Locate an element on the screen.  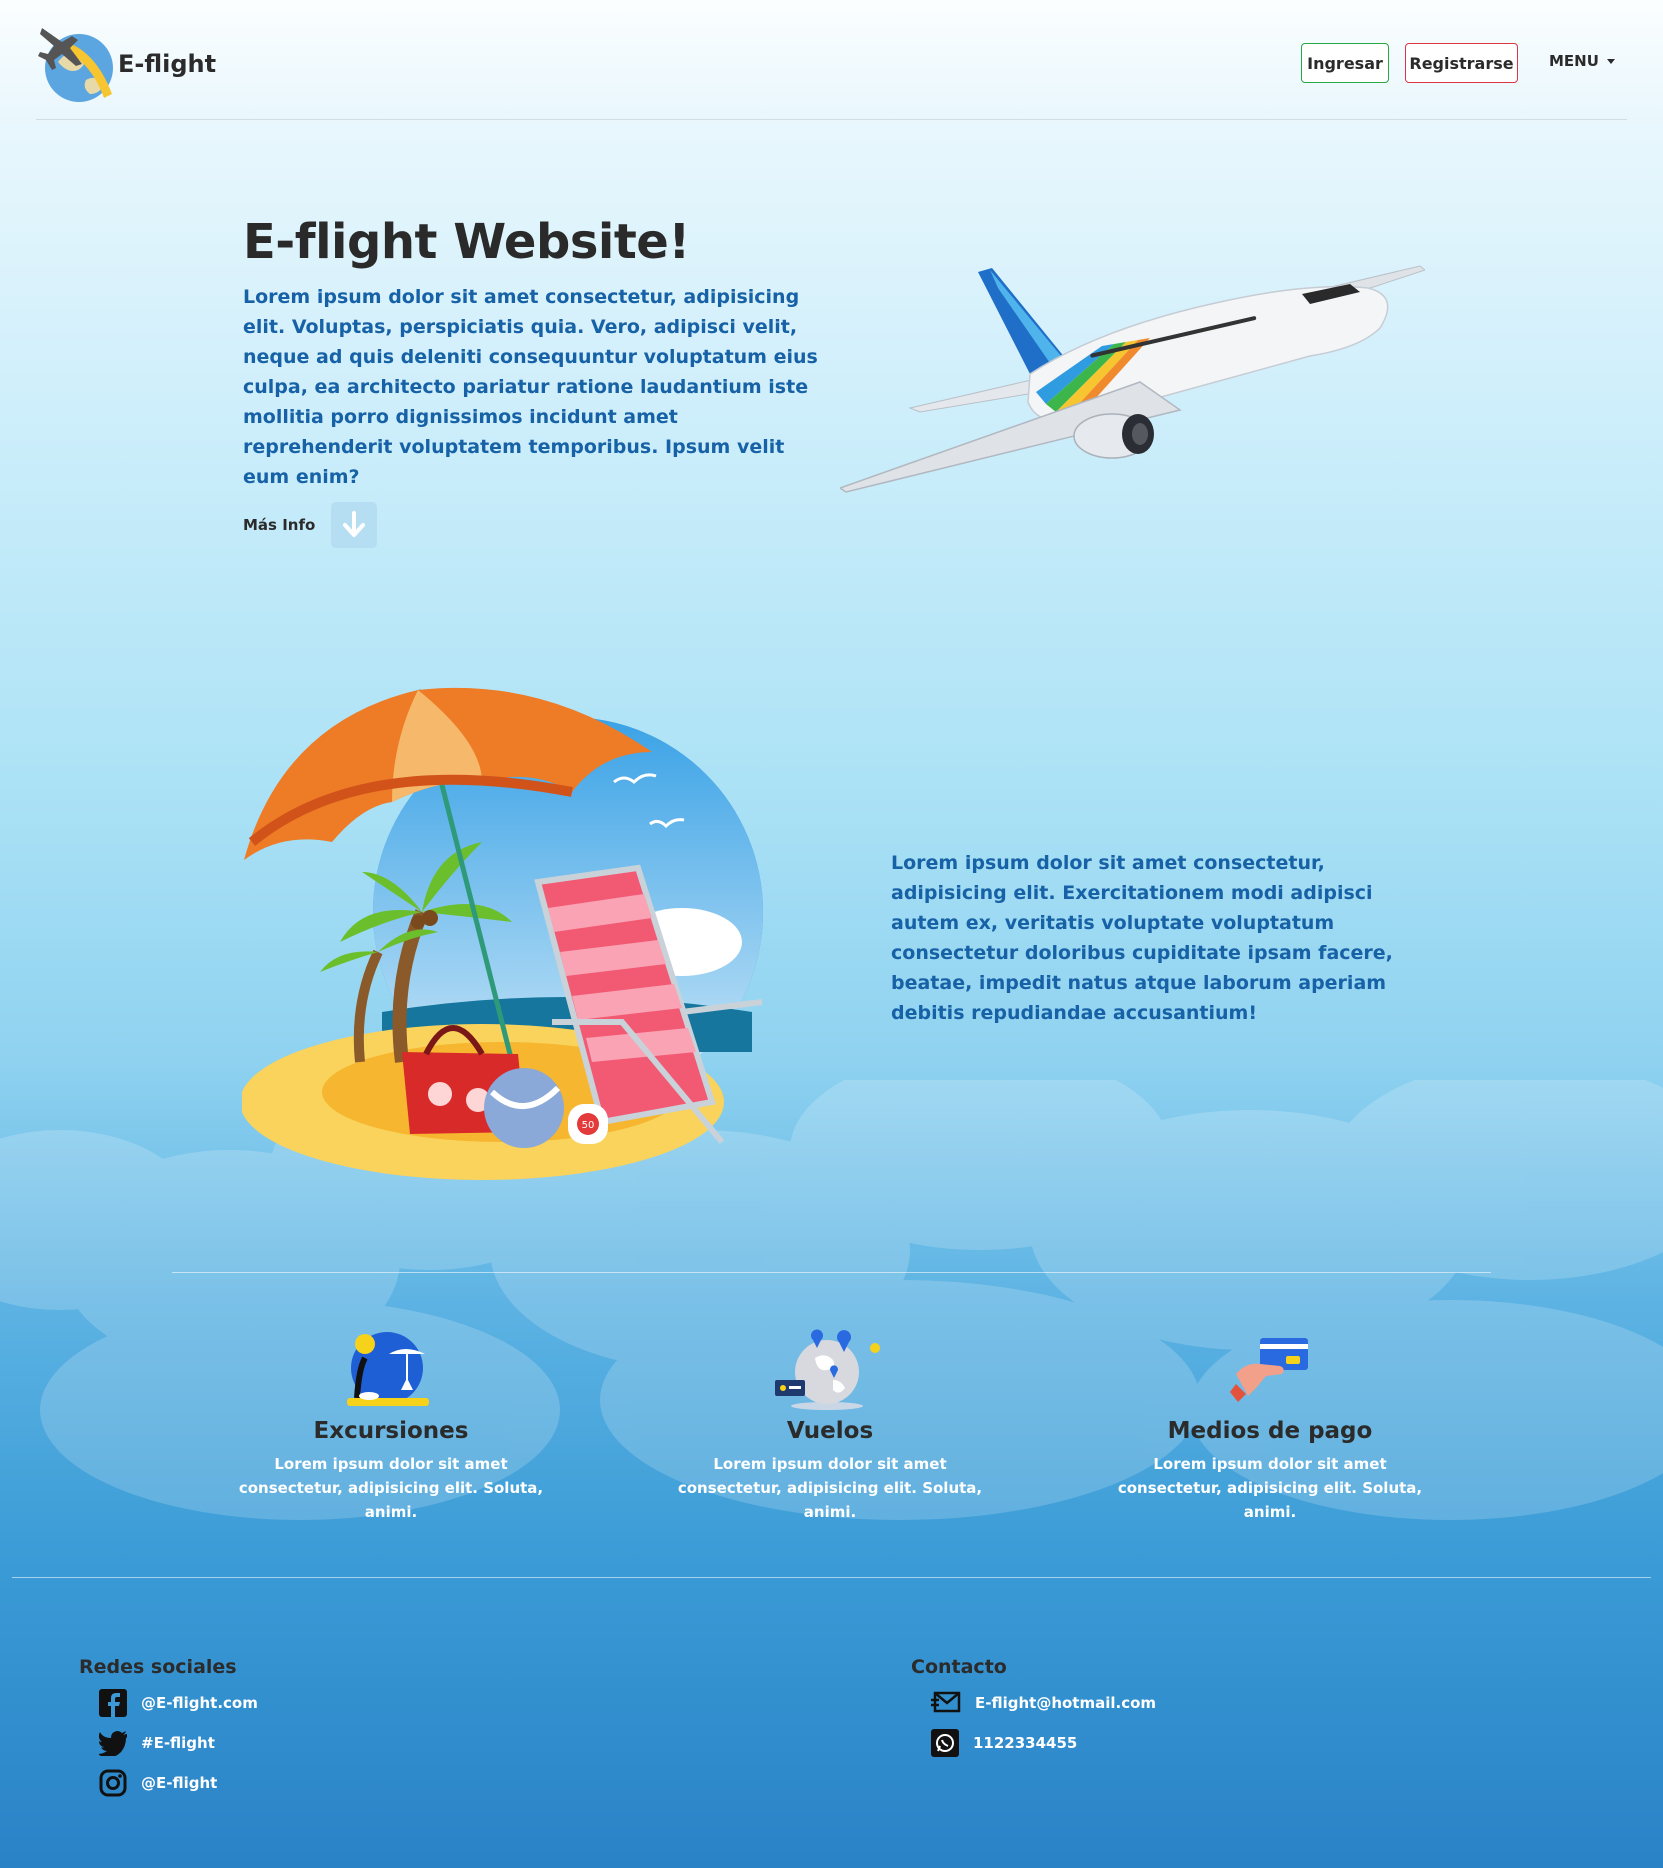
footer-divider is located at coordinates (831, 1577).